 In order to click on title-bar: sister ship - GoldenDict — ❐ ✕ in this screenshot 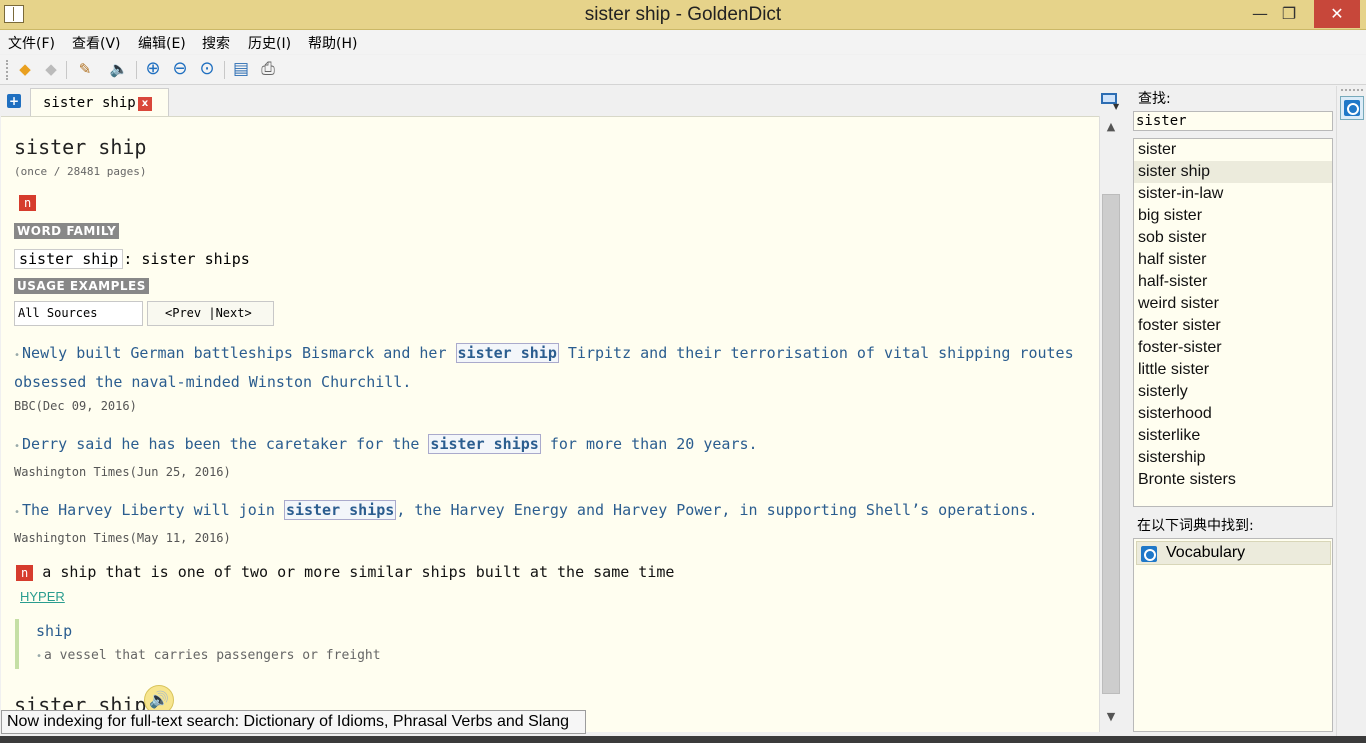, I will do `click(683, 15)`.